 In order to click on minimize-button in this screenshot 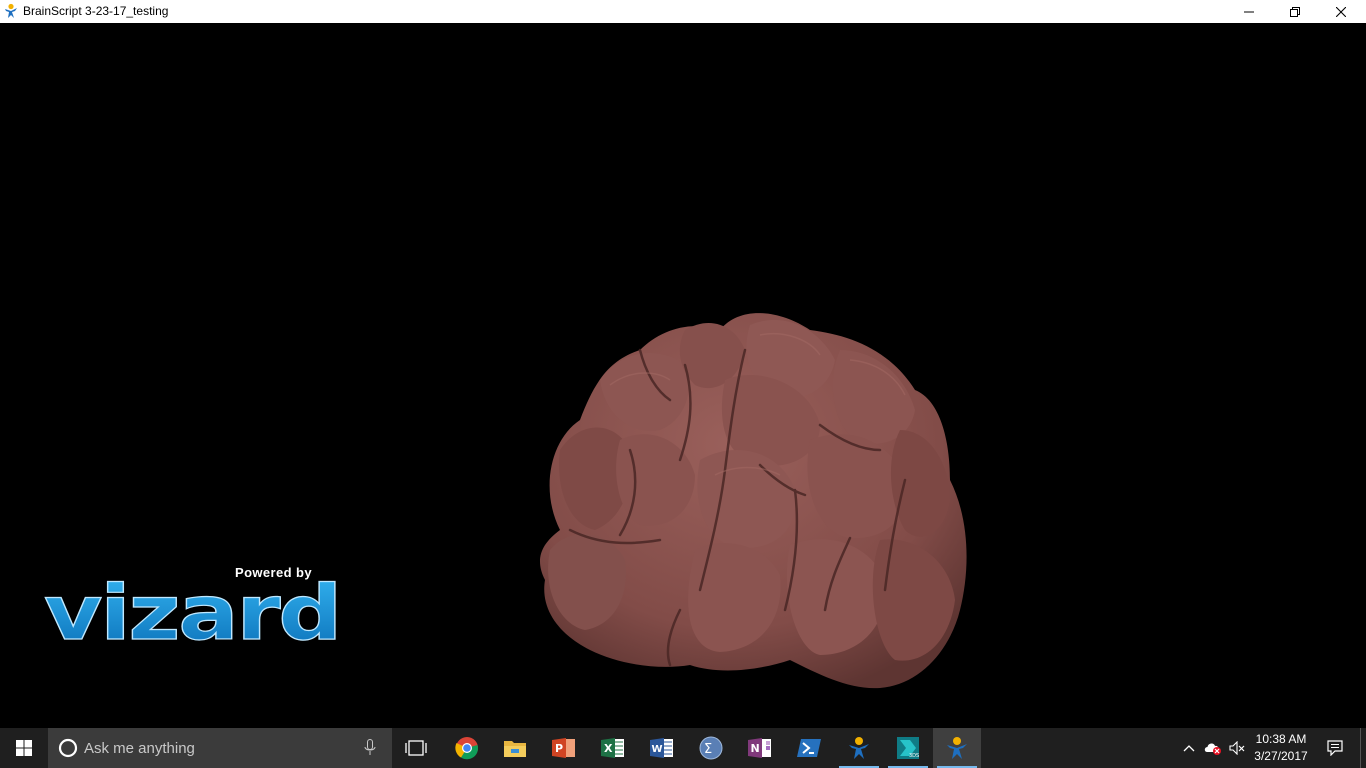, I will do `click(1249, 11)`.